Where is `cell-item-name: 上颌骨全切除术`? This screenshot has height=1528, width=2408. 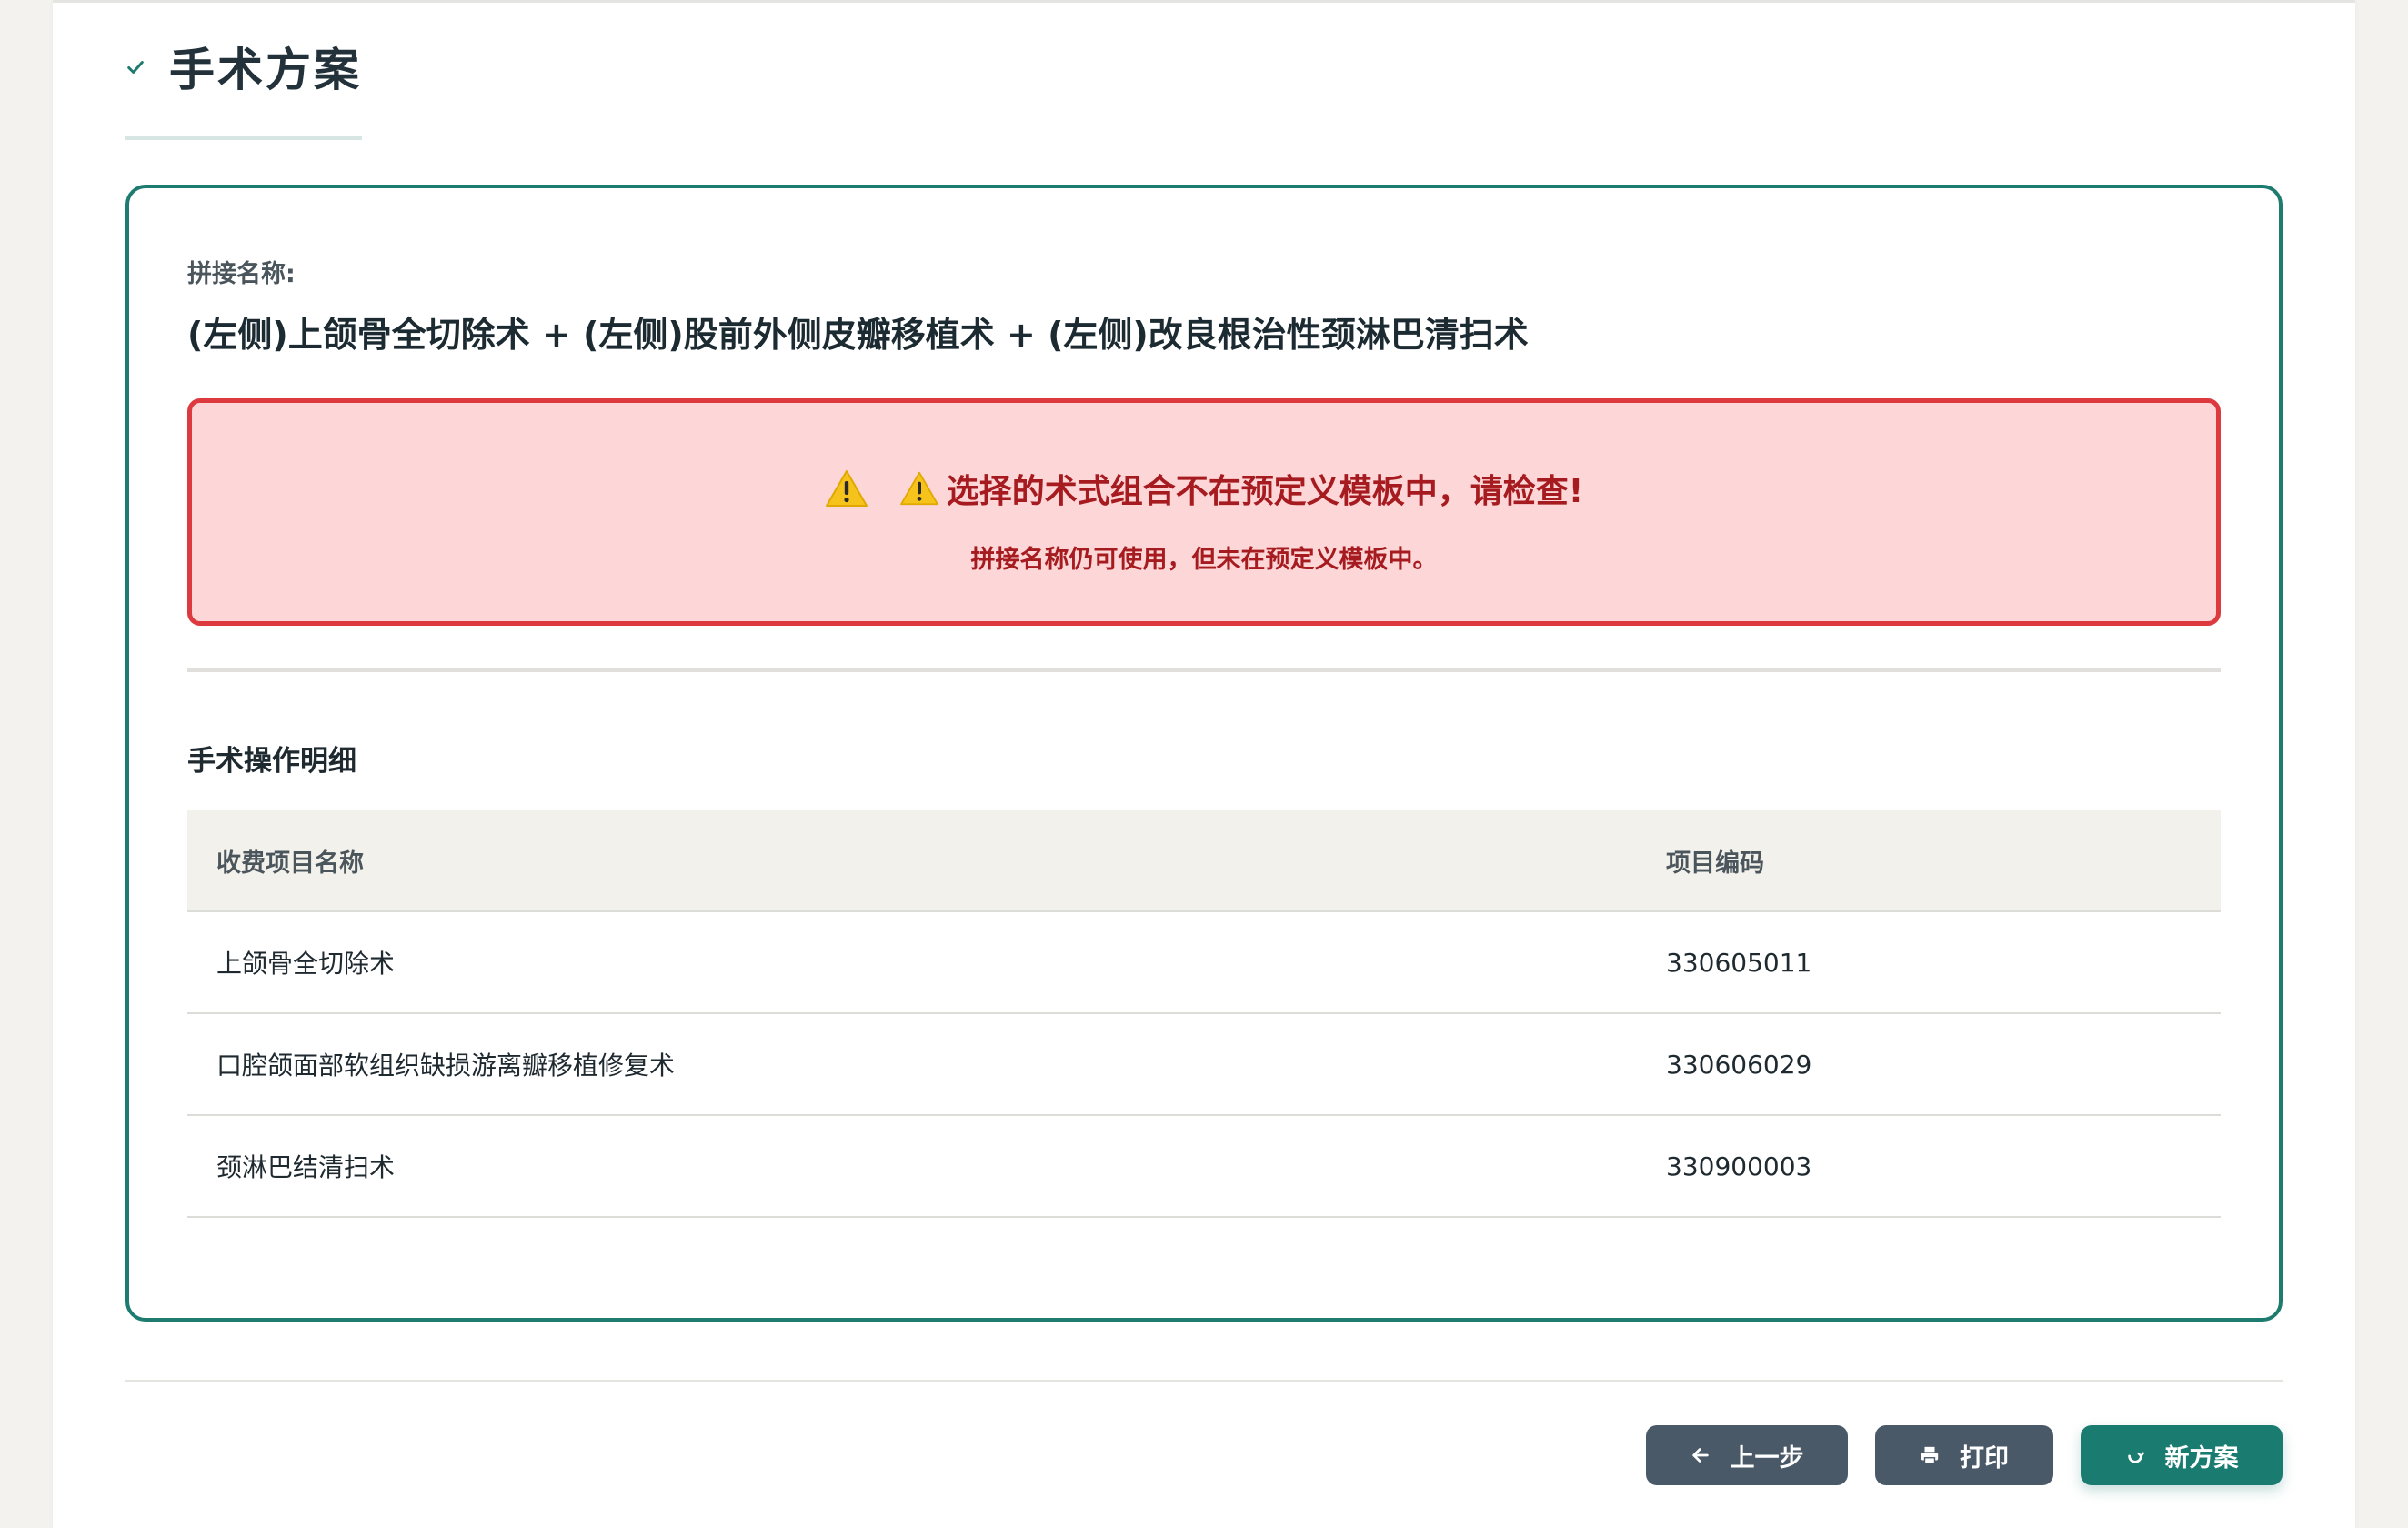 cell-item-name: 上颌骨全切除术 is located at coordinates (306, 964).